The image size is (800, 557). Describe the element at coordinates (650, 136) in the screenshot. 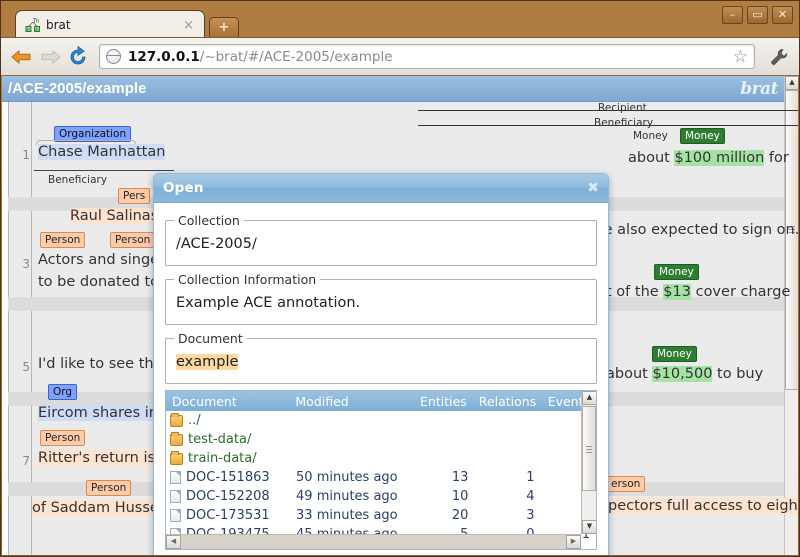

I see `arc-label-money: Money` at that location.